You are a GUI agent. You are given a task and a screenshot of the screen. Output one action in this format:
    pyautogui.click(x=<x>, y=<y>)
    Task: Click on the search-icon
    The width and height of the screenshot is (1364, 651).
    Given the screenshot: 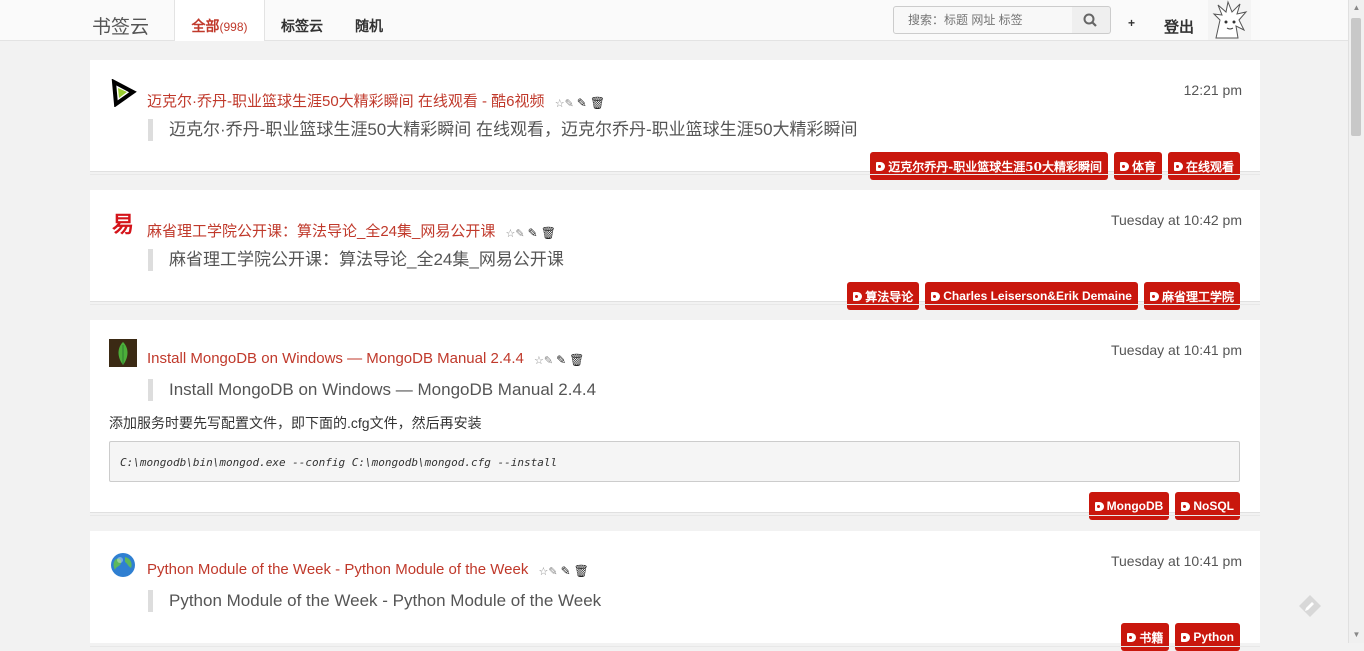 What is the action you would take?
    pyautogui.click(x=1090, y=20)
    